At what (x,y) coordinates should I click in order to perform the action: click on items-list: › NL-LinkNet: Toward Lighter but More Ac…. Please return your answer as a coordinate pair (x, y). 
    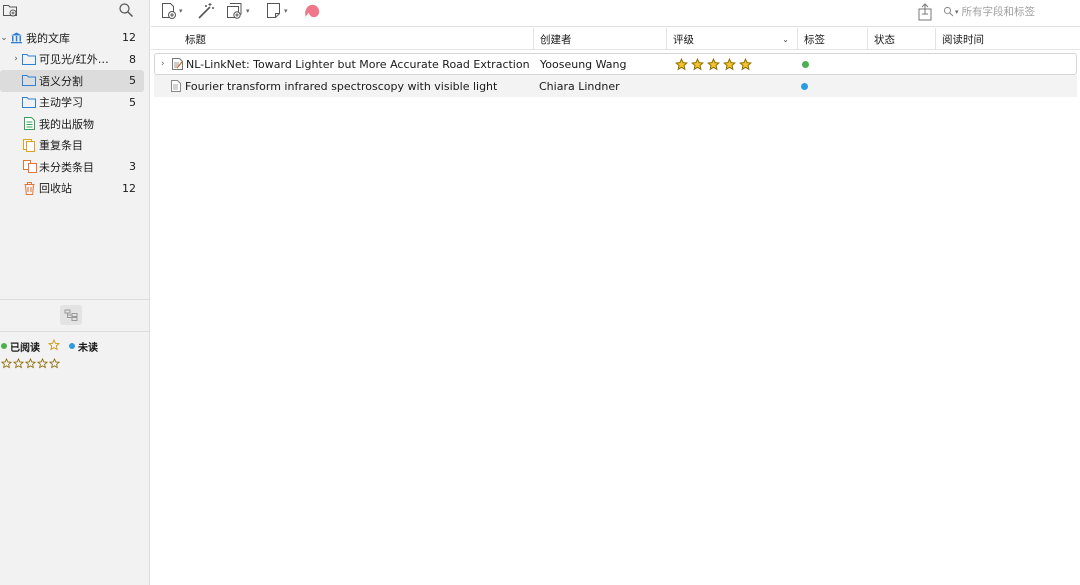
    Looking at the image, I should click on (615, 75).